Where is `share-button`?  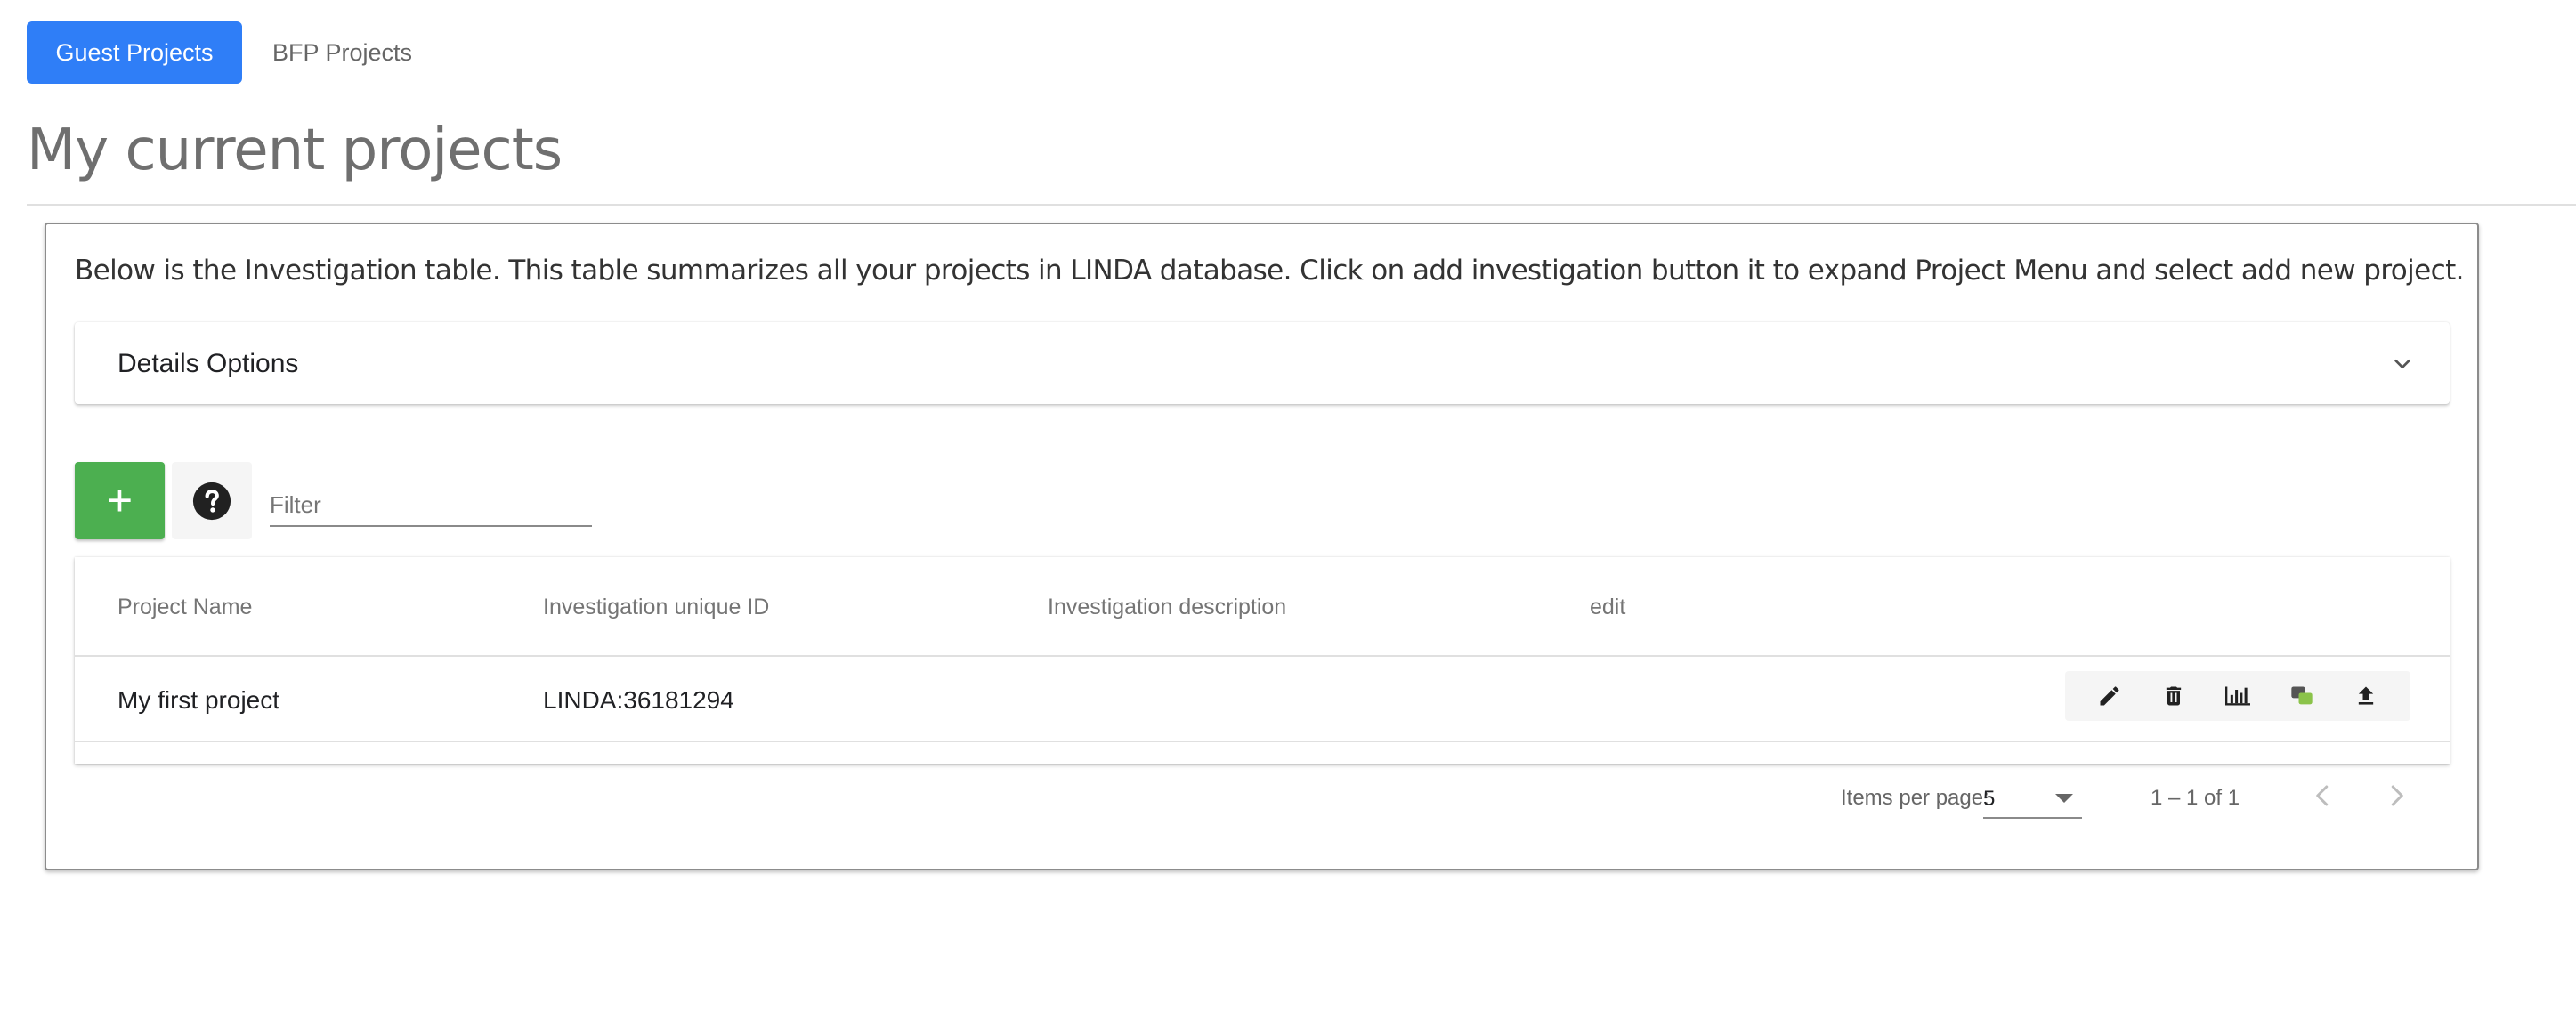 share-button is located at coordinates (2302, 696).